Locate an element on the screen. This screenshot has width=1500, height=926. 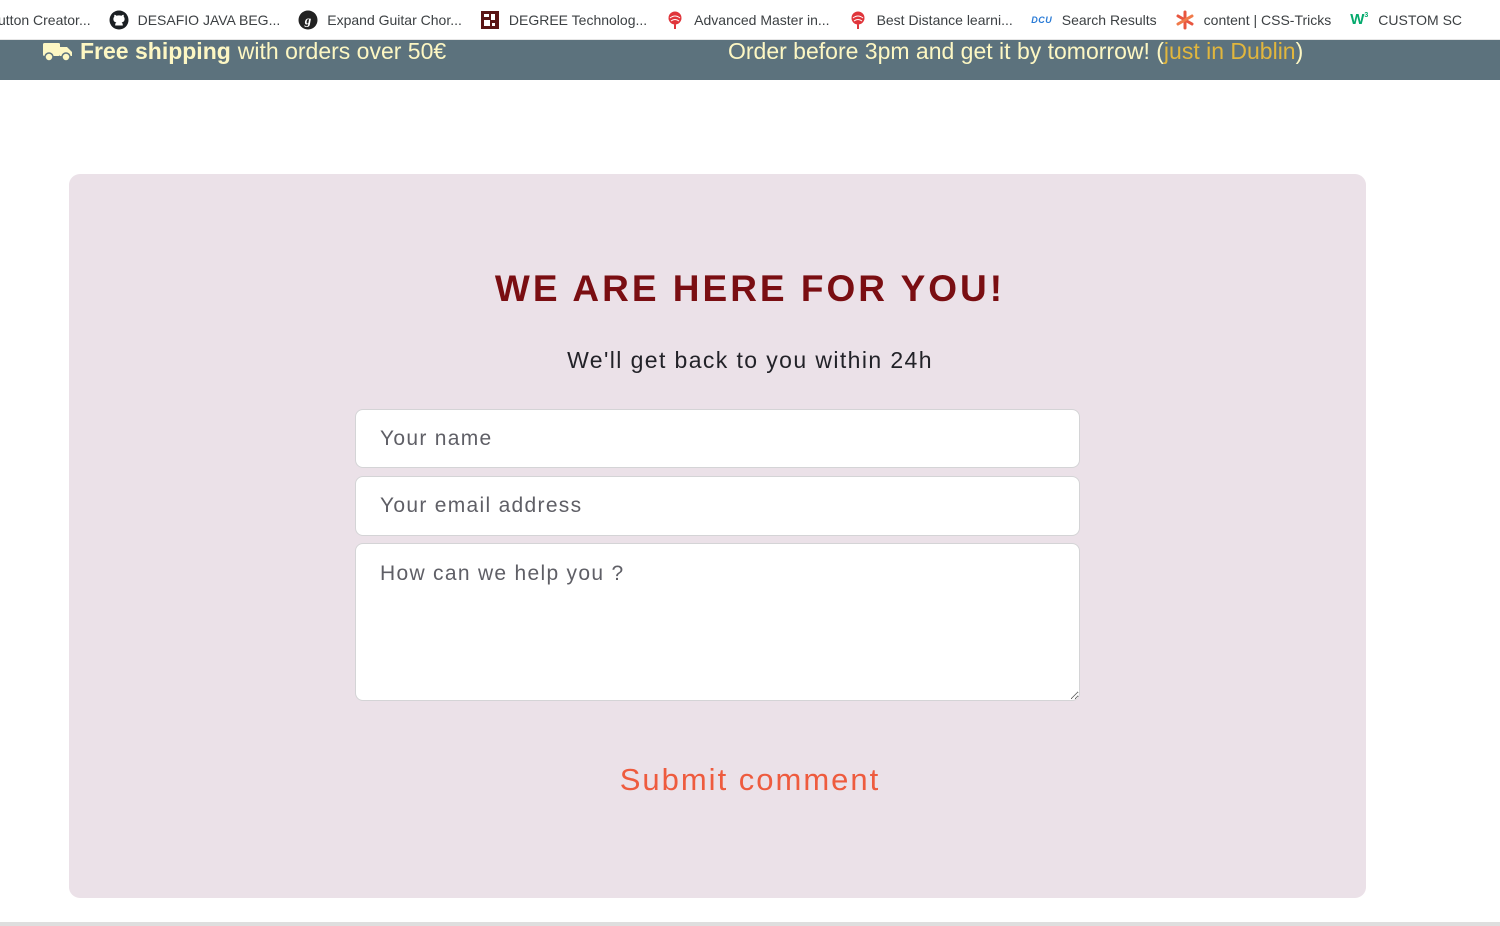
w3-icon-superscript: 3 is located at coordinates (1366, 15).